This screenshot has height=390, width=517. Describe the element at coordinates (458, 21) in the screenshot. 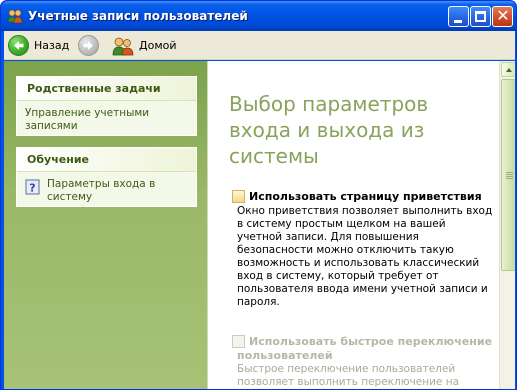

I see `minimize-icon` at that location.